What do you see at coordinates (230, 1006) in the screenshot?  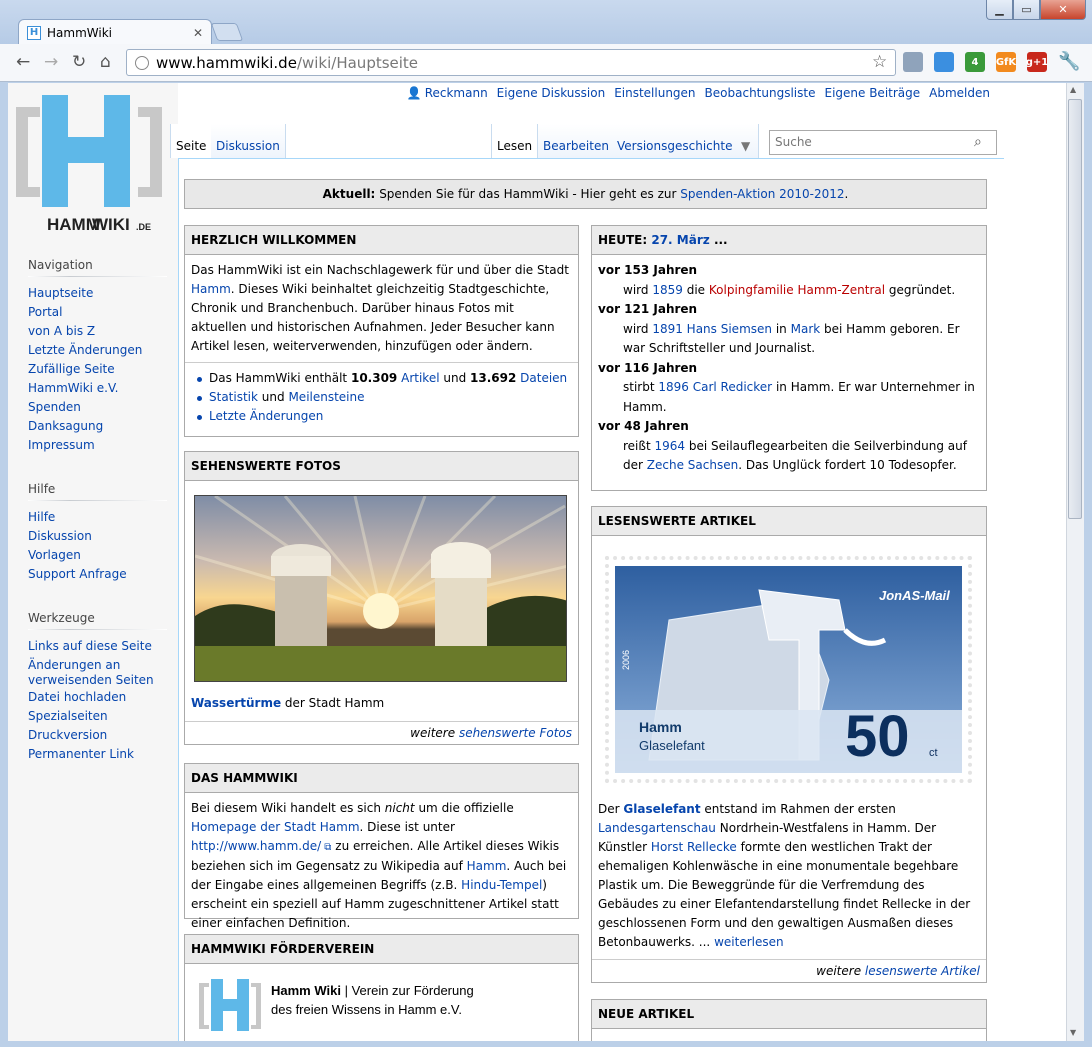 I see `verein-logo-icon` at bounding box center [230, 1006].